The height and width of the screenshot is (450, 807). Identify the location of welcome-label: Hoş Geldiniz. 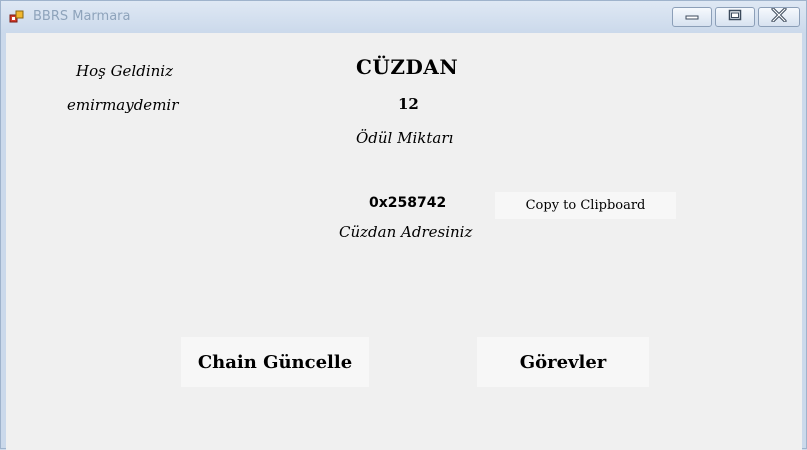
(124, 71).